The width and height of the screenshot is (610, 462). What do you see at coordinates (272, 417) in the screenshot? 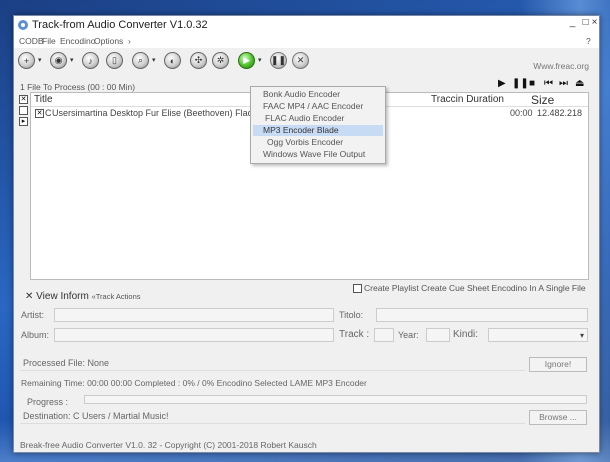
I see `destination-field: Destination: C Users / Martial Music!` at bounding box center [272, 417].